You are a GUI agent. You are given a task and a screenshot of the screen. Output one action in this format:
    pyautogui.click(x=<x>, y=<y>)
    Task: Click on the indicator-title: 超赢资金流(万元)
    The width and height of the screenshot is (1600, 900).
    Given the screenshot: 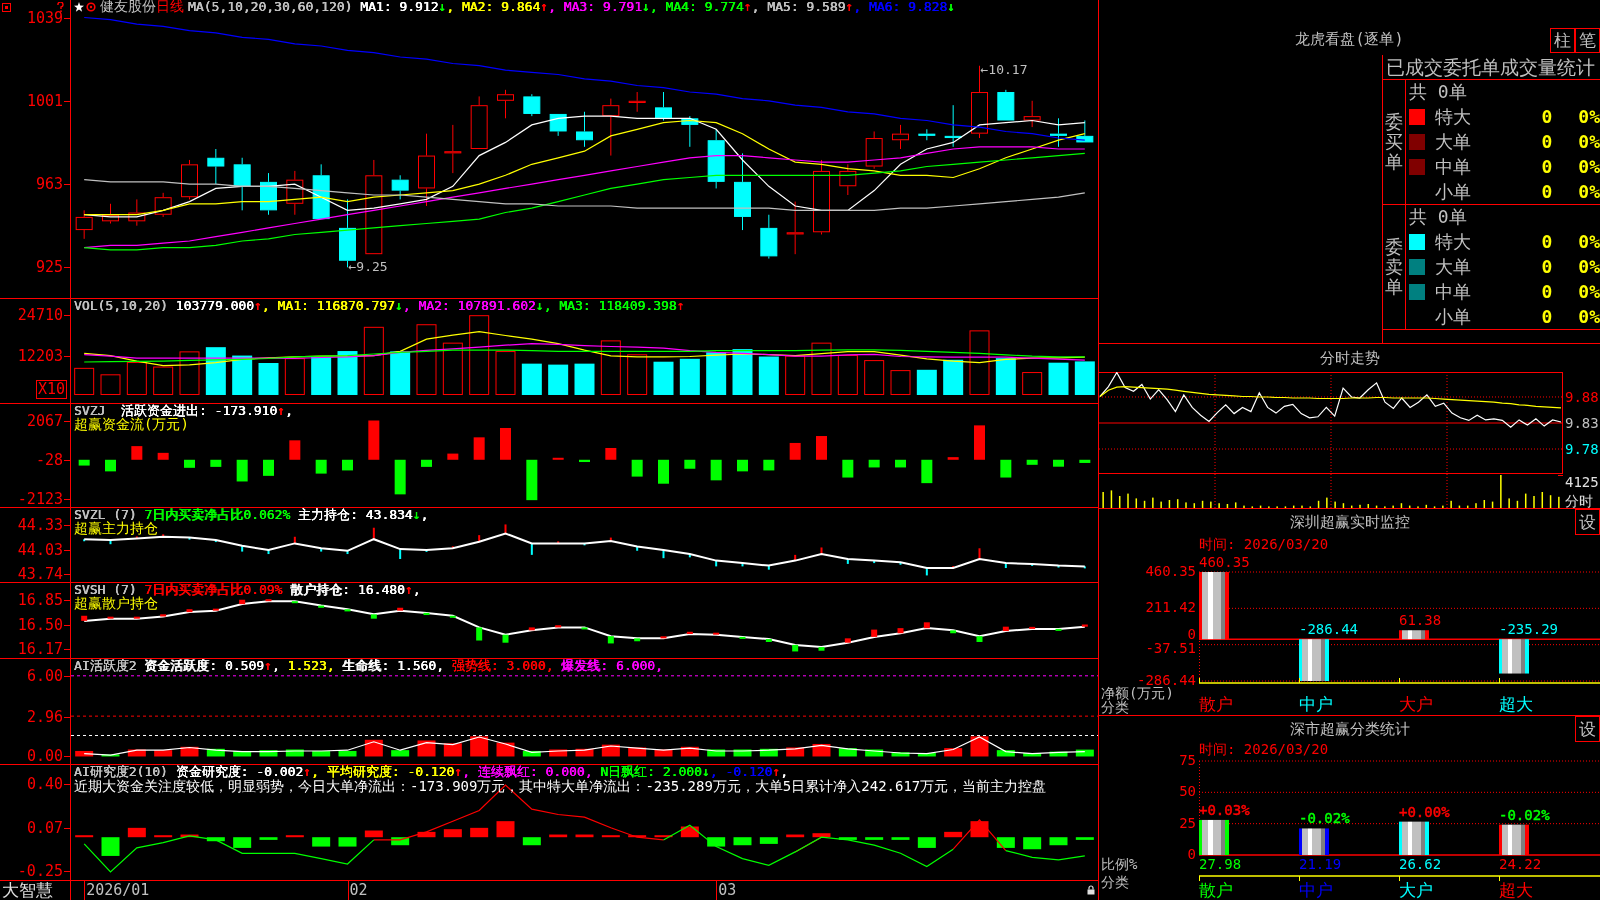 What is the action you would take?
    pyautogui.click(x=131, y=424)
    